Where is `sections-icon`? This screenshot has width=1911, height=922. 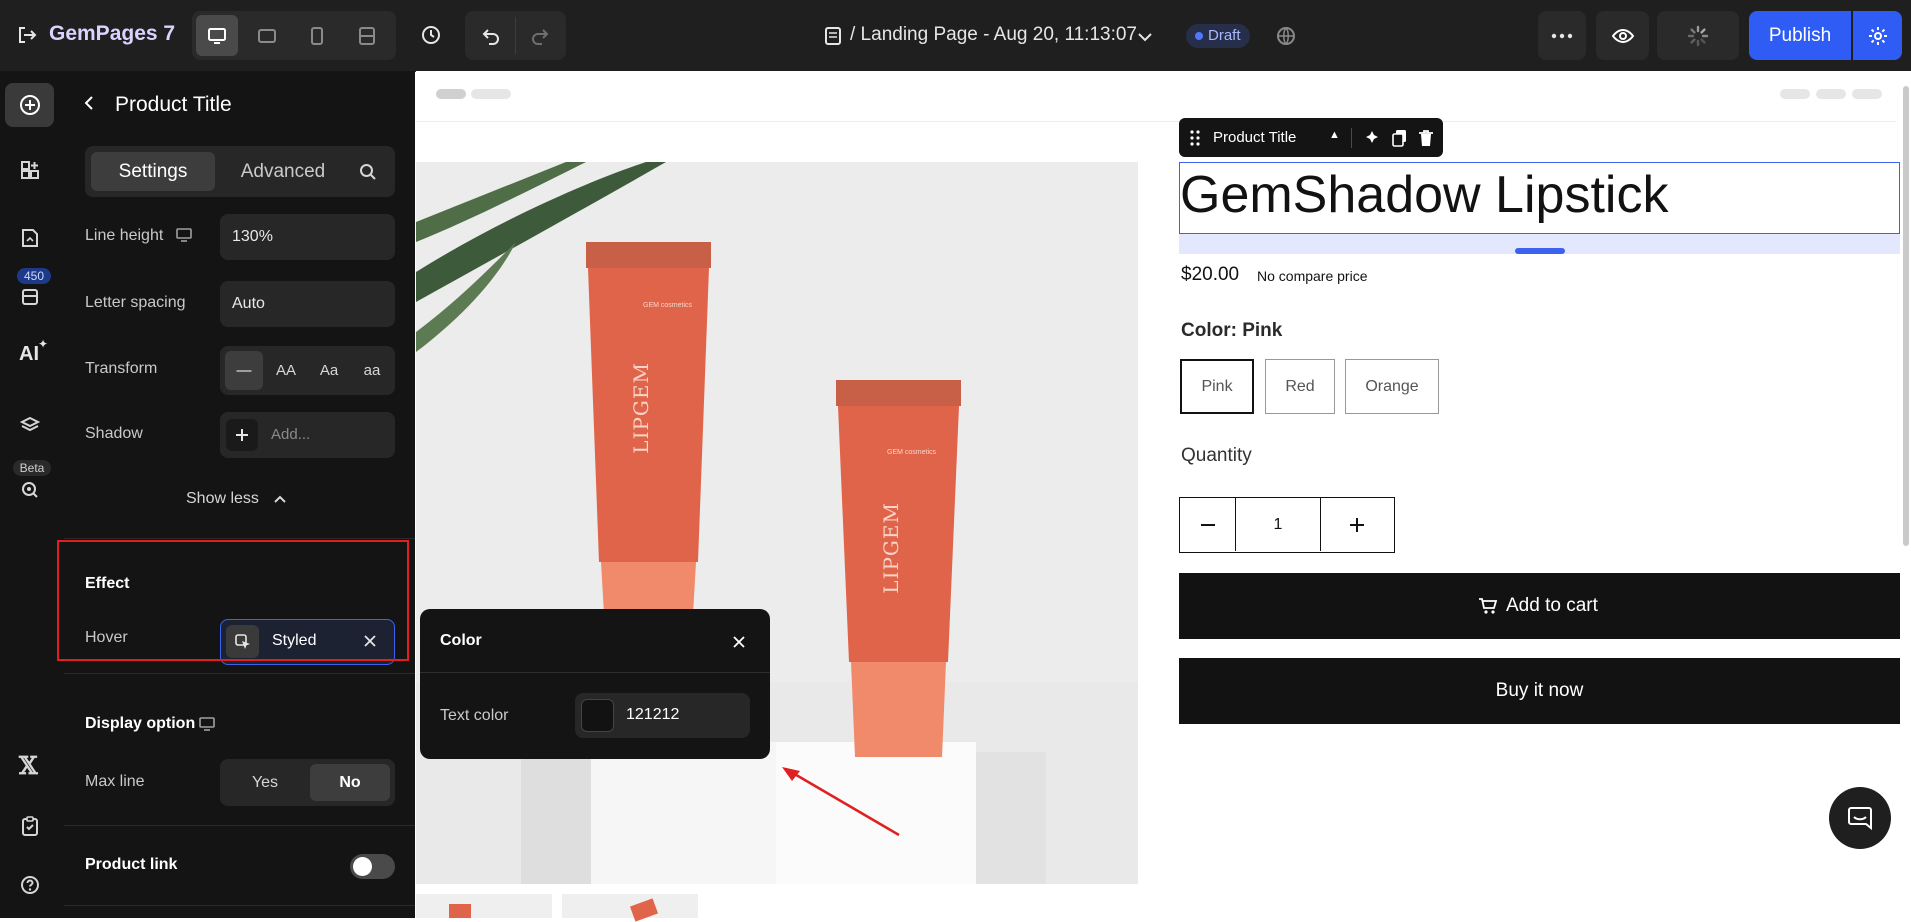 sections-icon is located at coordinates (30, 170).